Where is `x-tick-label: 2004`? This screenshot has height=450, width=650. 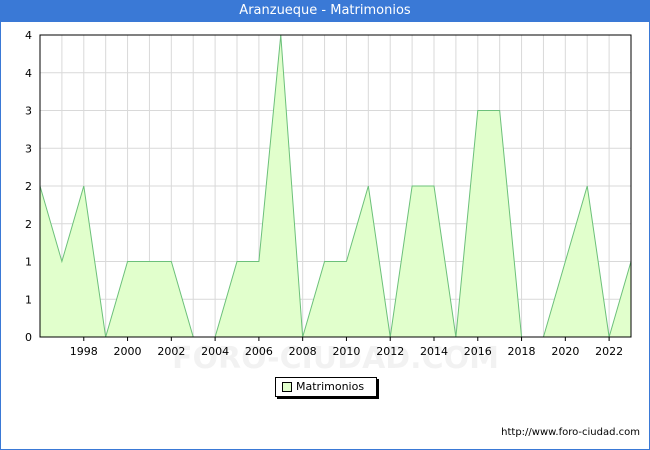 x-tick-label: 2004 is located at coordinates (215, 351).